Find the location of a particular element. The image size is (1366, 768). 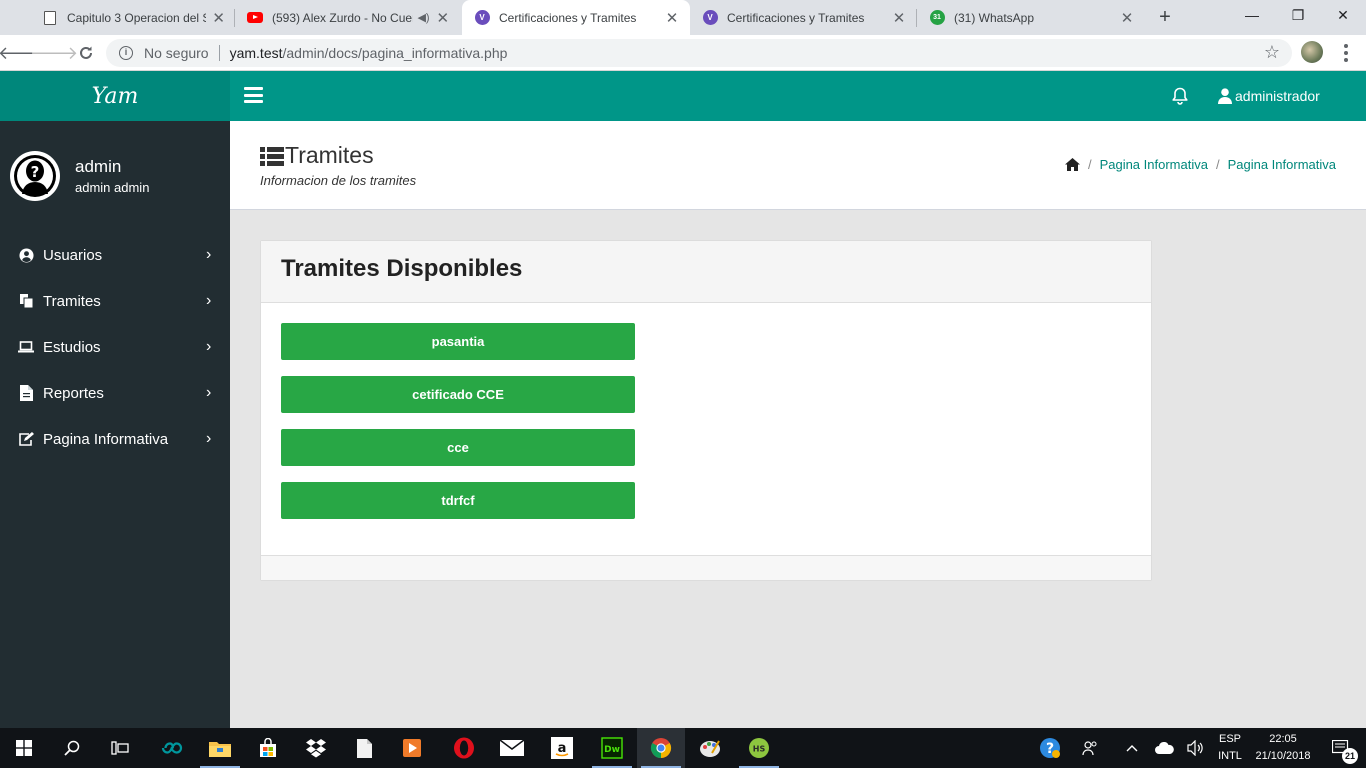

security-label: No seguro is located at coordinates (176, 53).